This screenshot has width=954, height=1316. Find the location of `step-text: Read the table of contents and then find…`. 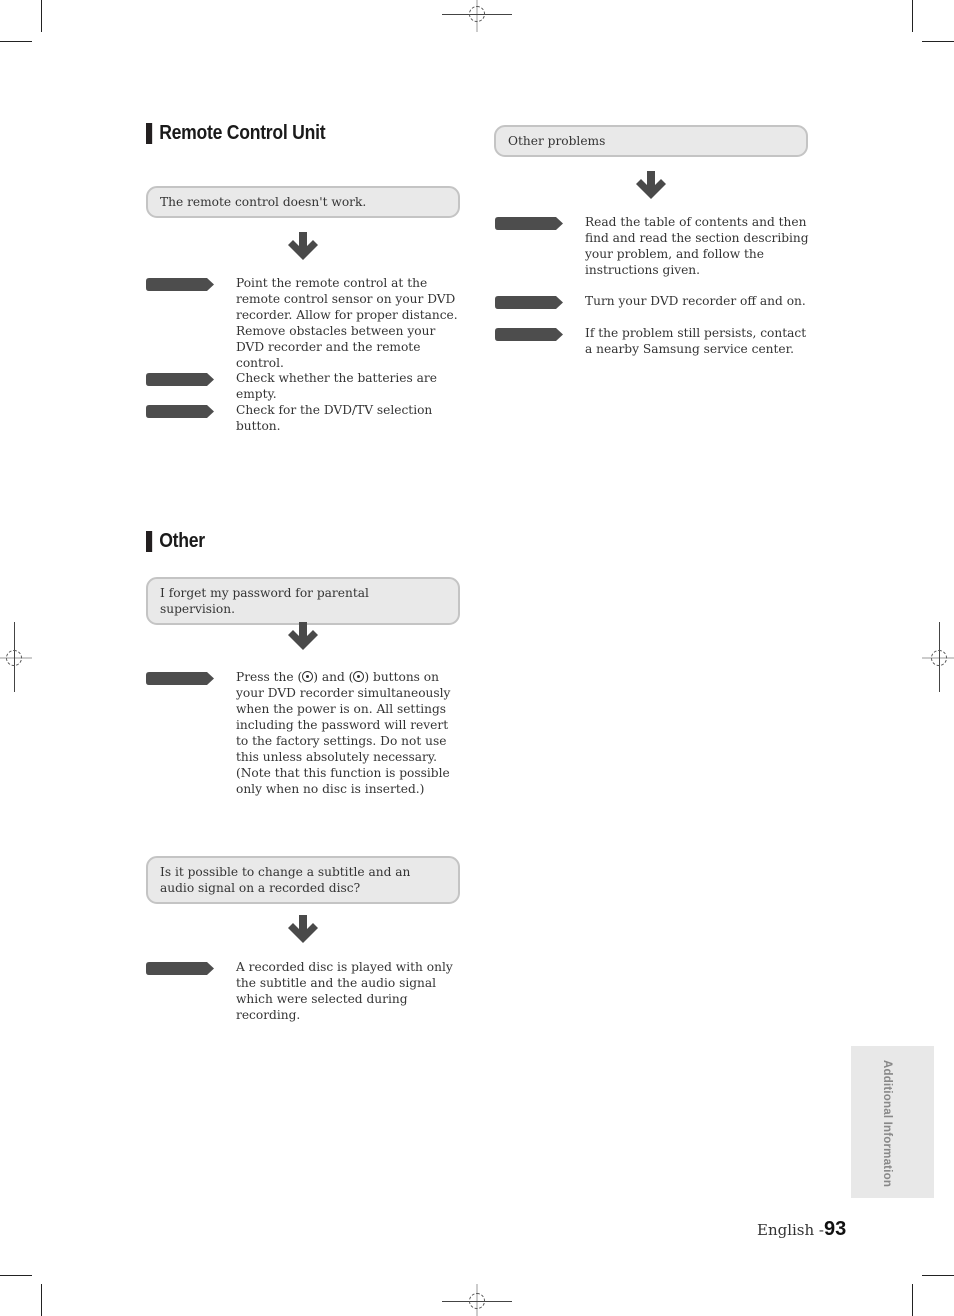

step-text: Read the table of contents and then find… is located at coordinates (697, 246).